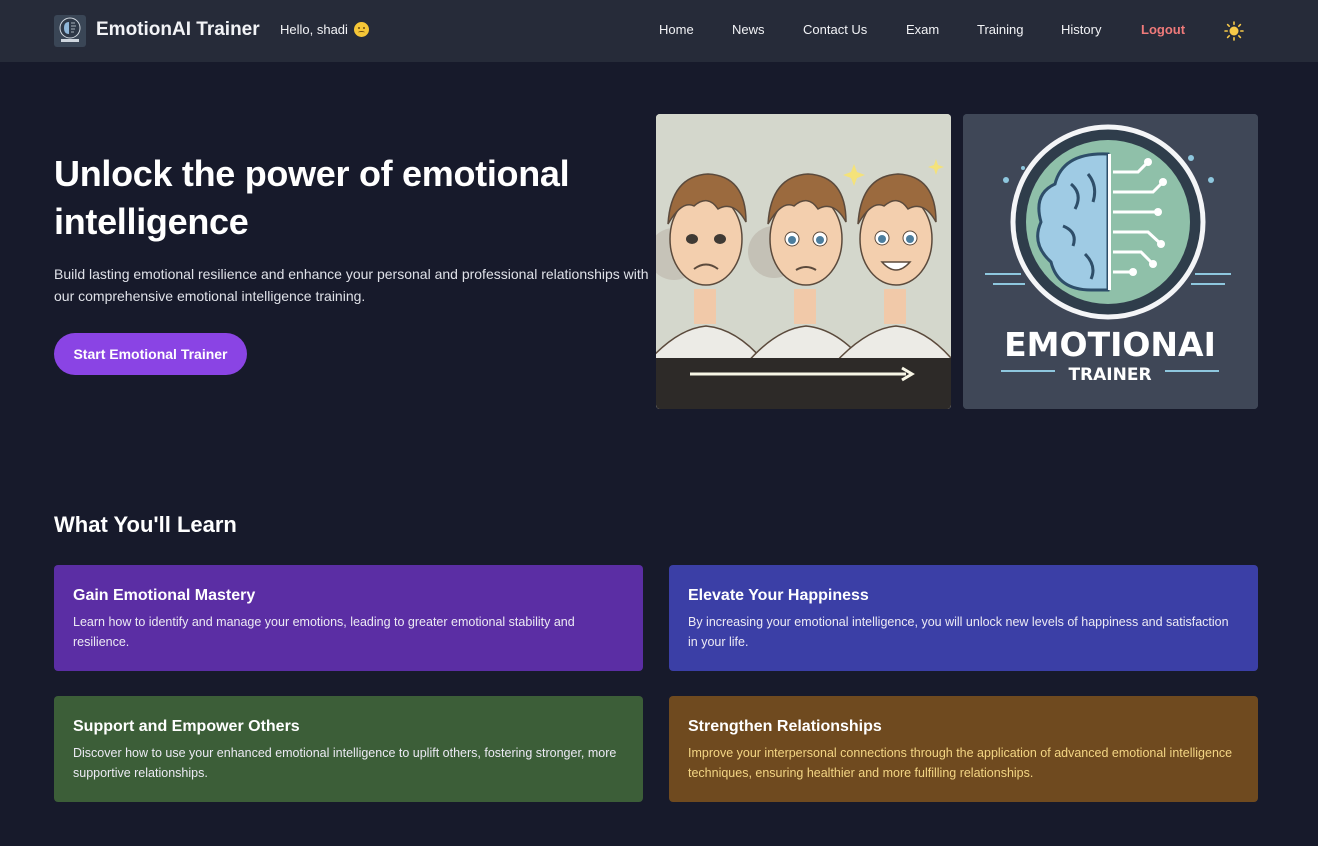 The width and height of the screenshot is (1318, 846). I want to click on emotionai-logo-image: EMOTIONAI TRAINER, so click(1110, 261).